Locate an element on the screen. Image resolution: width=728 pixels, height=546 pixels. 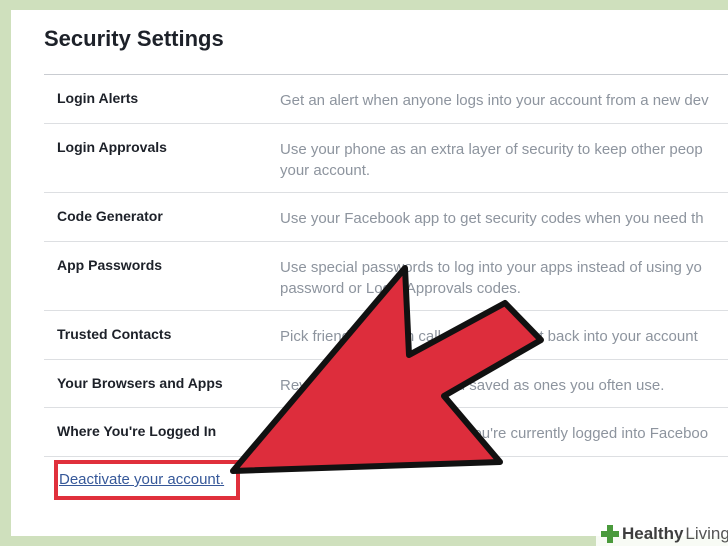
watermark: Healthy Living is located at coordinates (662, 534).